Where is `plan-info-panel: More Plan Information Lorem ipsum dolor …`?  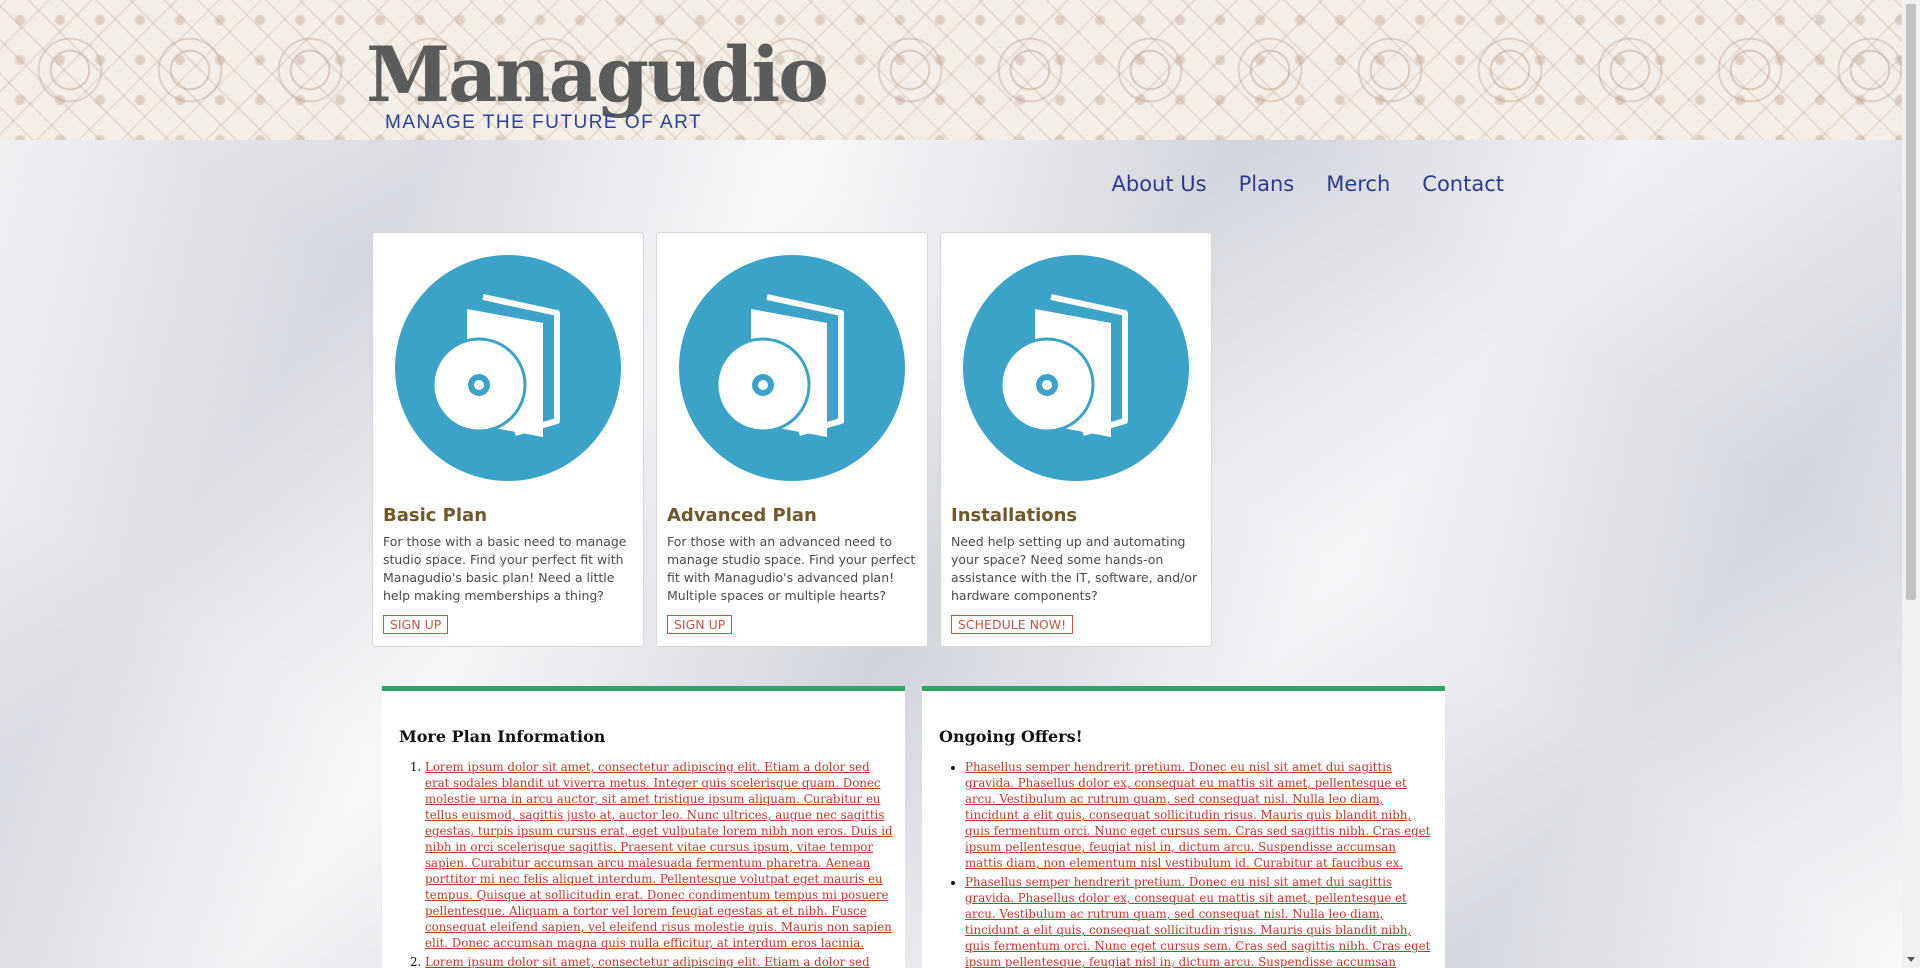
plan-info-panel: More Plan Information Lorem ipsum dolor … is located at coordinates (643, 827).